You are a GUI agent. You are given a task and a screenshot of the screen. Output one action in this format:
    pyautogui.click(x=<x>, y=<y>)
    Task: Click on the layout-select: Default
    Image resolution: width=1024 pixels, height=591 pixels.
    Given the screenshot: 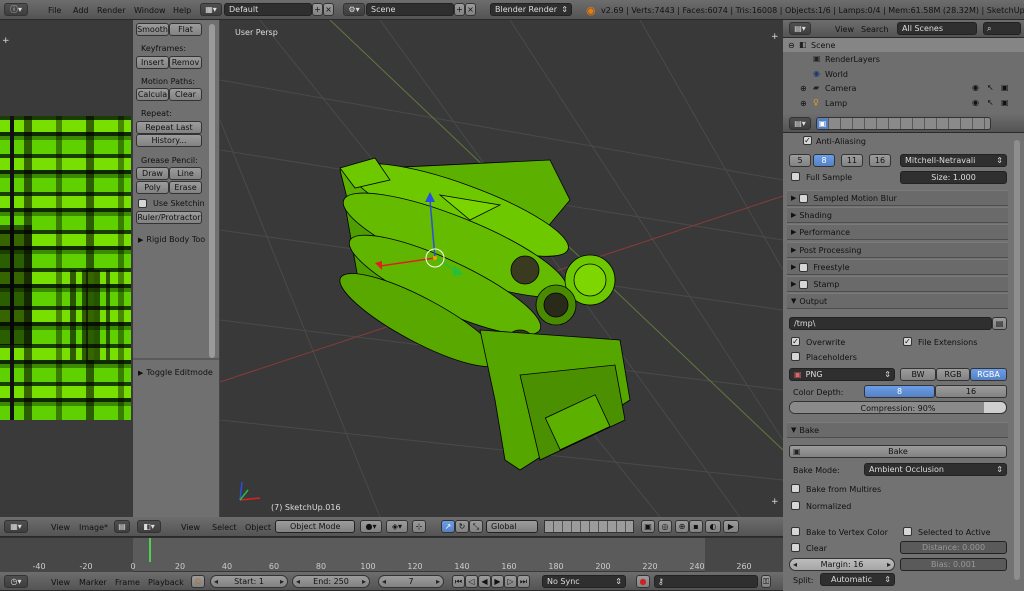 What is the action you would take?
    pyautogui.click(x=268, y=9)
    